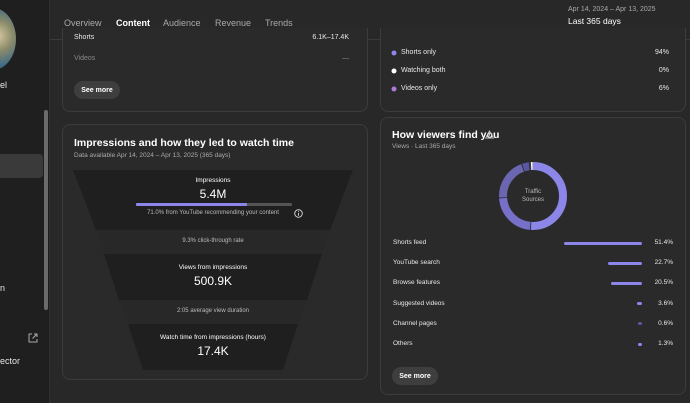  Describe the element at coordinates (416, 262) in the screenshot. I see `traffic-source-label: YouTube search` at that location.